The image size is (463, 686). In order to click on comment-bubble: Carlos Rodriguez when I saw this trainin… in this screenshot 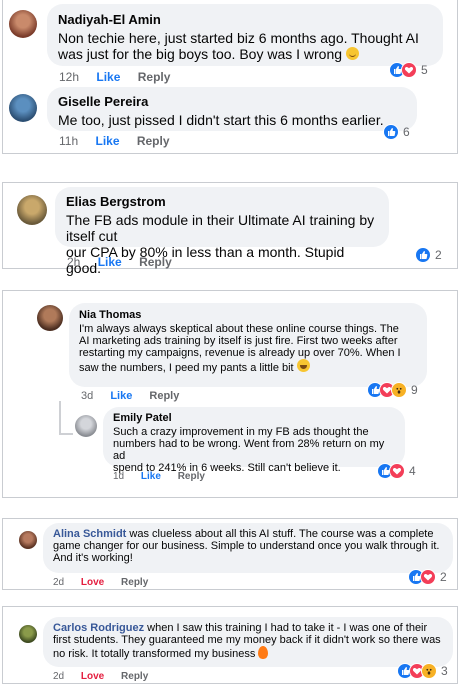, I will do `click(248, 642)`.